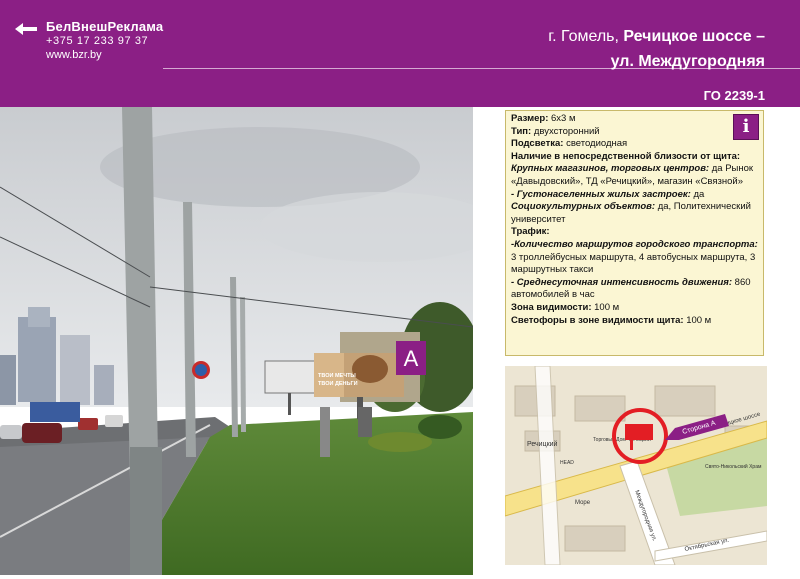 This screenshot has width=800, height=579. I want to click on info-icon: i, so click(746, 127).